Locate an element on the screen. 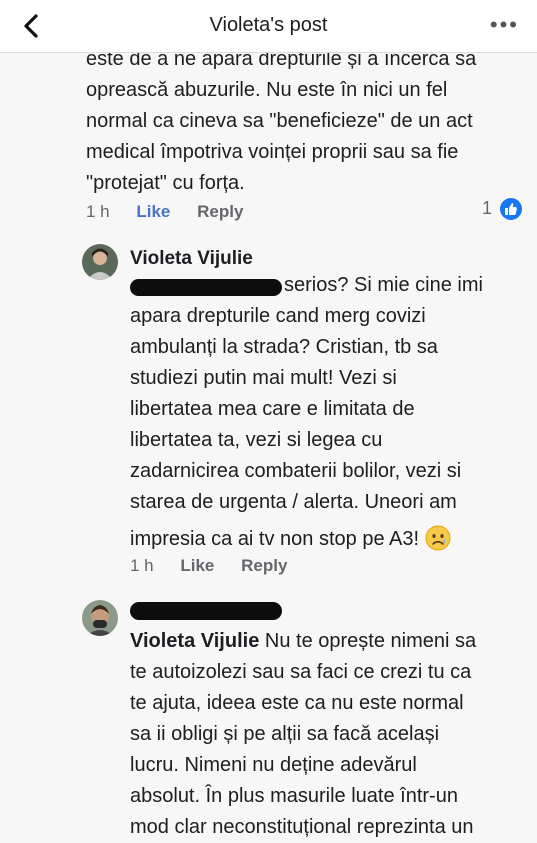  comment-line: libertatea mea care e limitata de is located at coordinates (272, 409).